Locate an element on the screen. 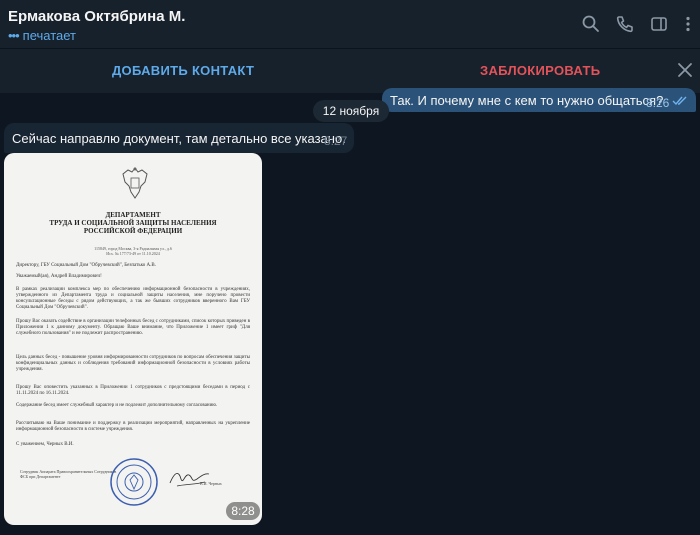  message-time: 8:26 is located at coordinates (658, 103).